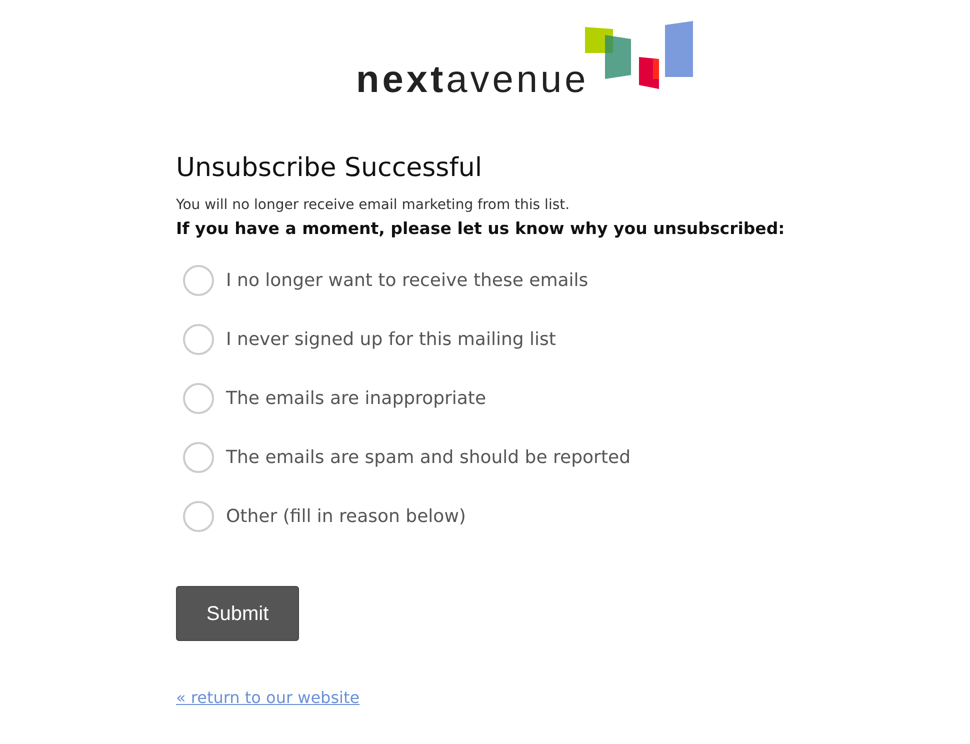 The height and width of the screenshot is (744, 970). I want to click on reason-label: The emails are inappropriate, so click(356, 399).